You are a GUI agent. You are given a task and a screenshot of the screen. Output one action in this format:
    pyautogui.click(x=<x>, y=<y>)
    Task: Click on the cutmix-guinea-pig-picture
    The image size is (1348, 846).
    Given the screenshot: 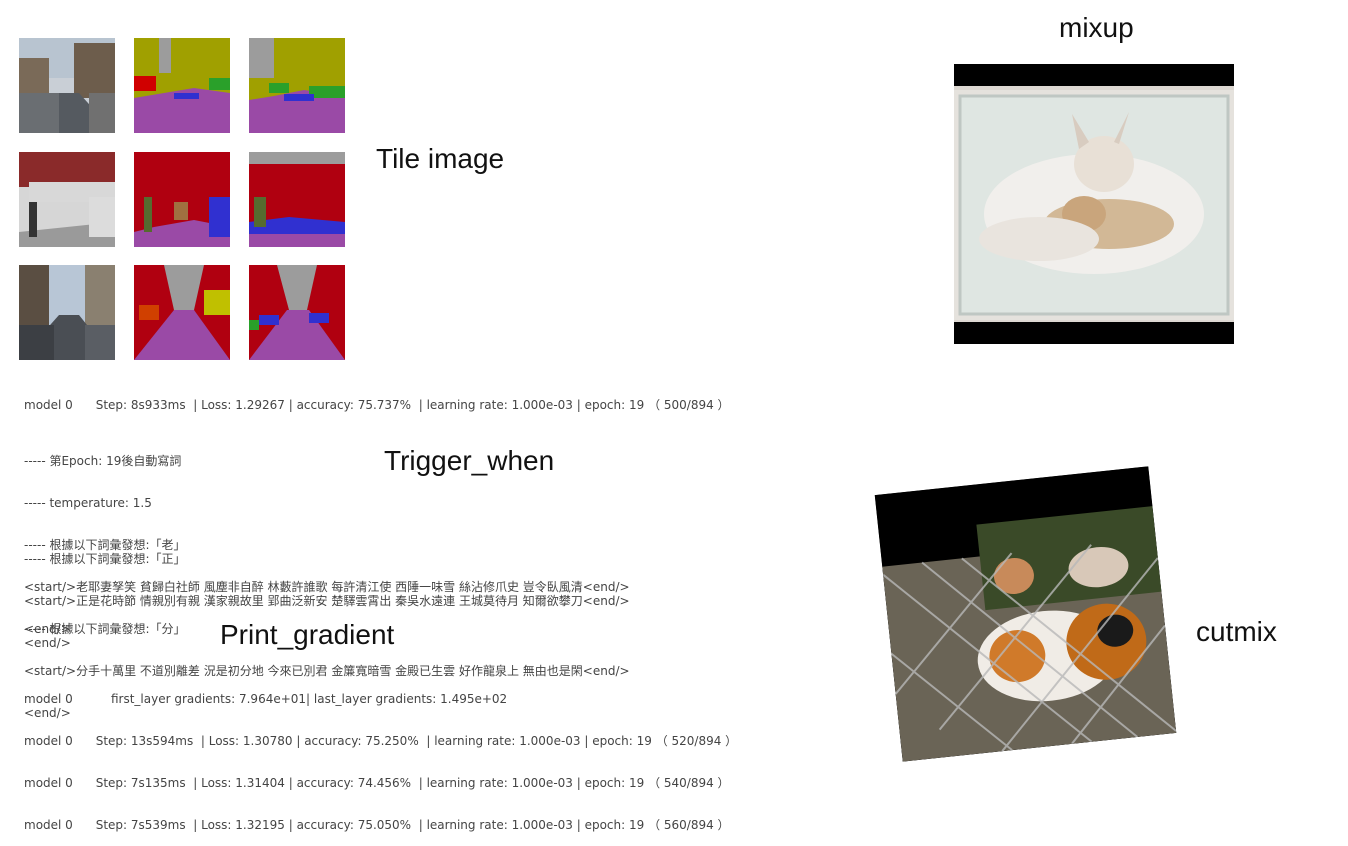 What is the action you would take?
    pyautogui.click(x=1025, y=614)
    